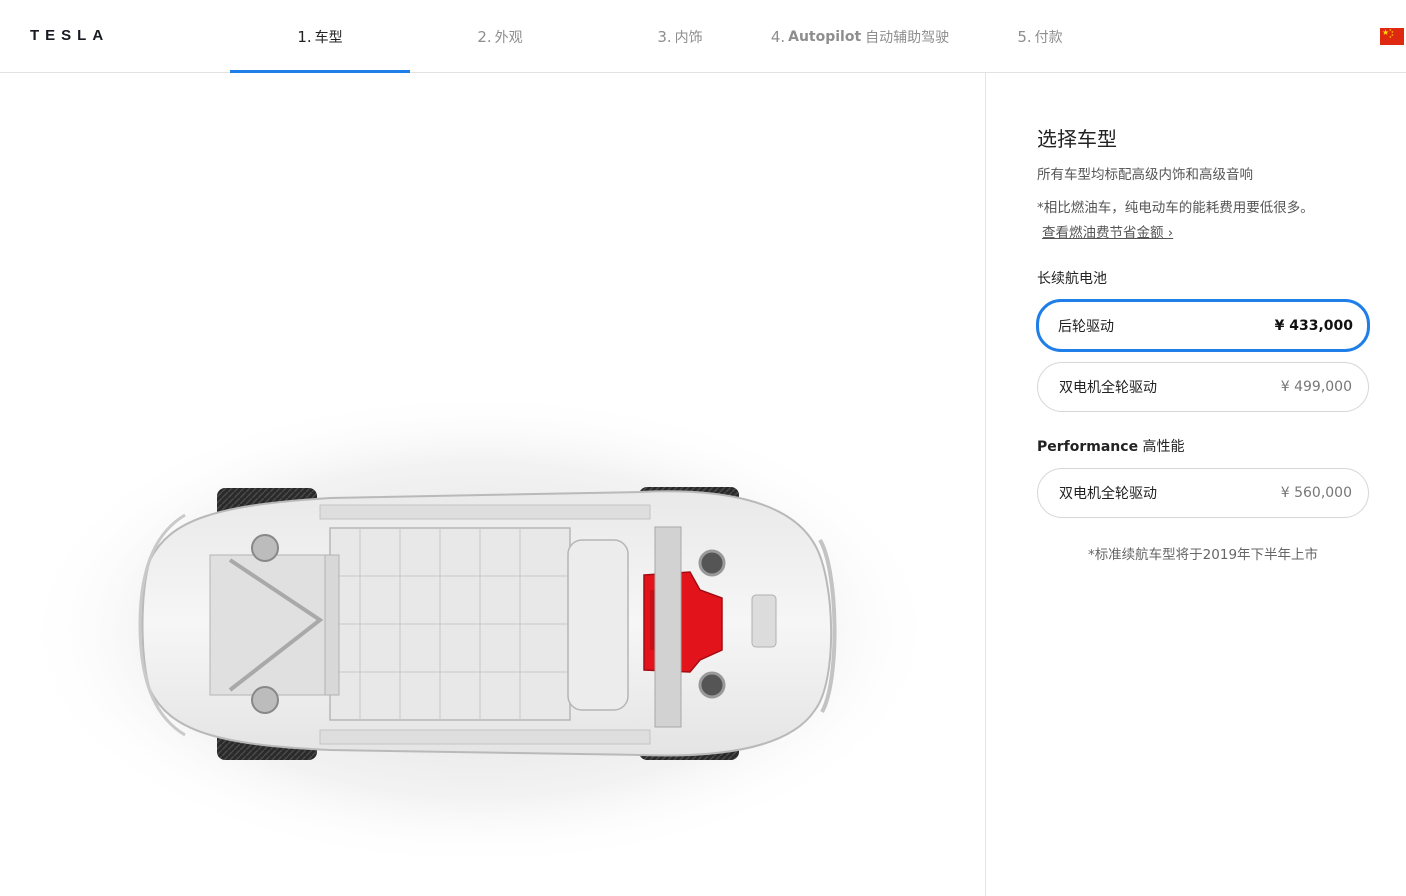  Describe the element at coordinates (1111, 447) in the screenshot. I see `group-label-performance: Performance 高性能` at that location.